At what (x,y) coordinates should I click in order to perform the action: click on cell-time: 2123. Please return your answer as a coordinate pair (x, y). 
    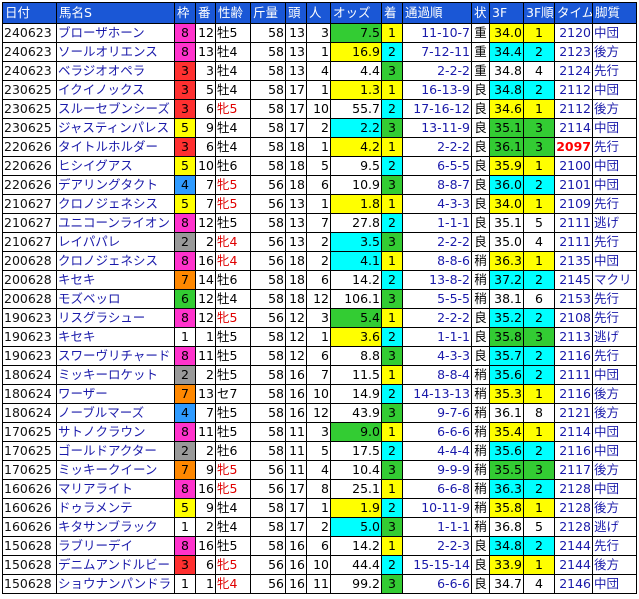
    Looking at the image, I should click on (573, 52).